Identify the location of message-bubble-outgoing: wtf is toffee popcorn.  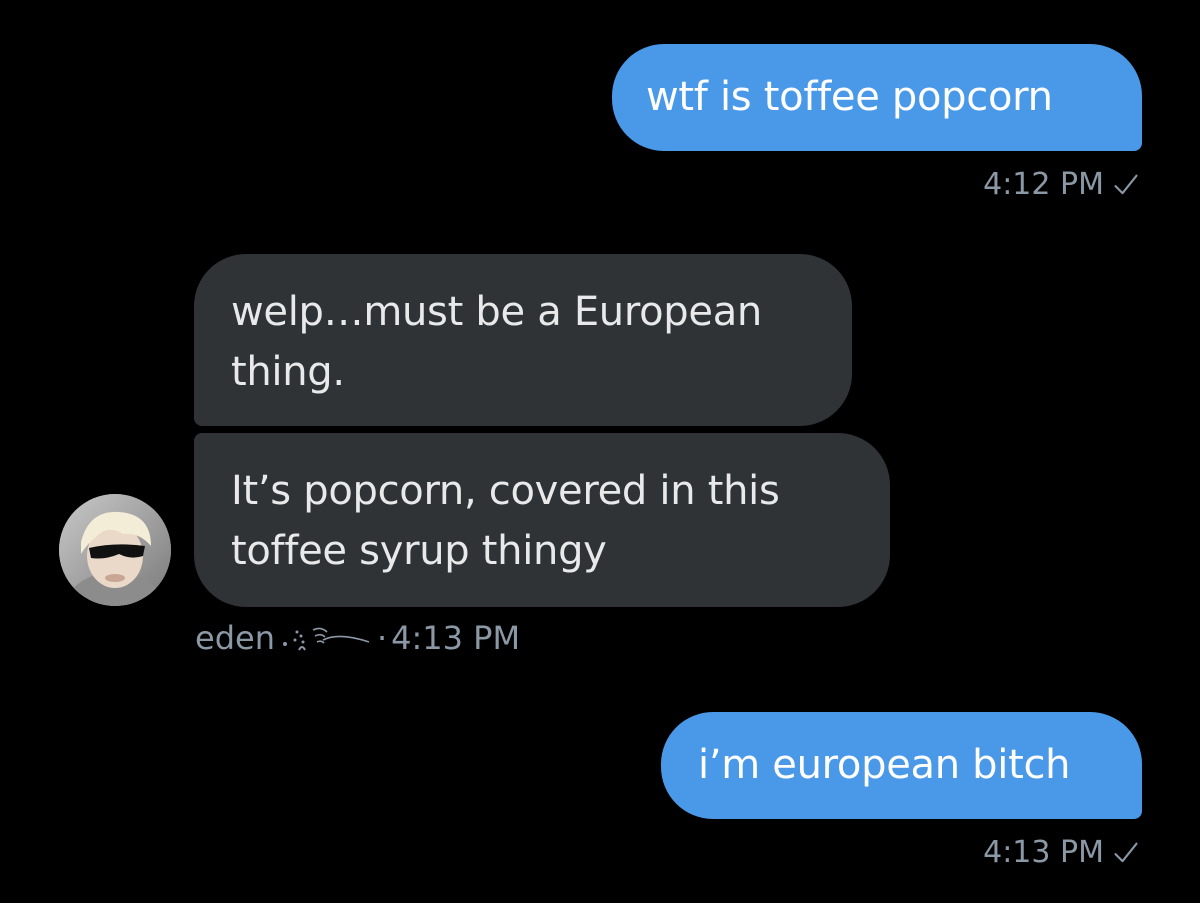
(877, 97).